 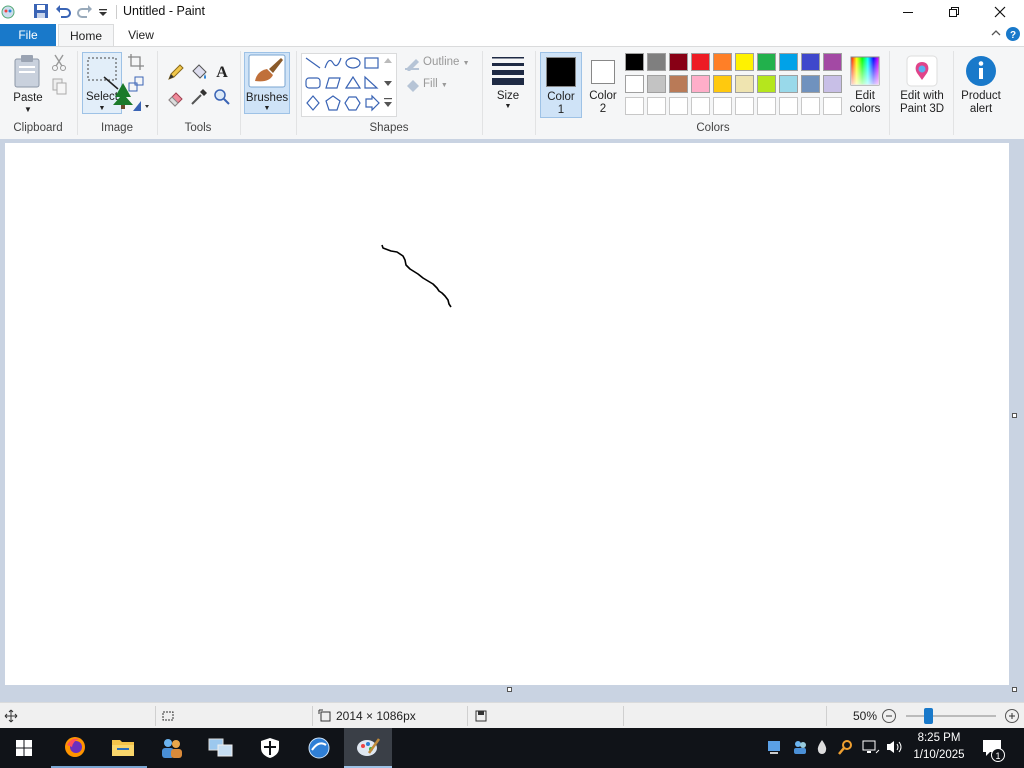 What do you see at coordinates (267, 83) in the screenshot?
I see `brushes-button: Brushes ▼` at bounding box center [267, 83].